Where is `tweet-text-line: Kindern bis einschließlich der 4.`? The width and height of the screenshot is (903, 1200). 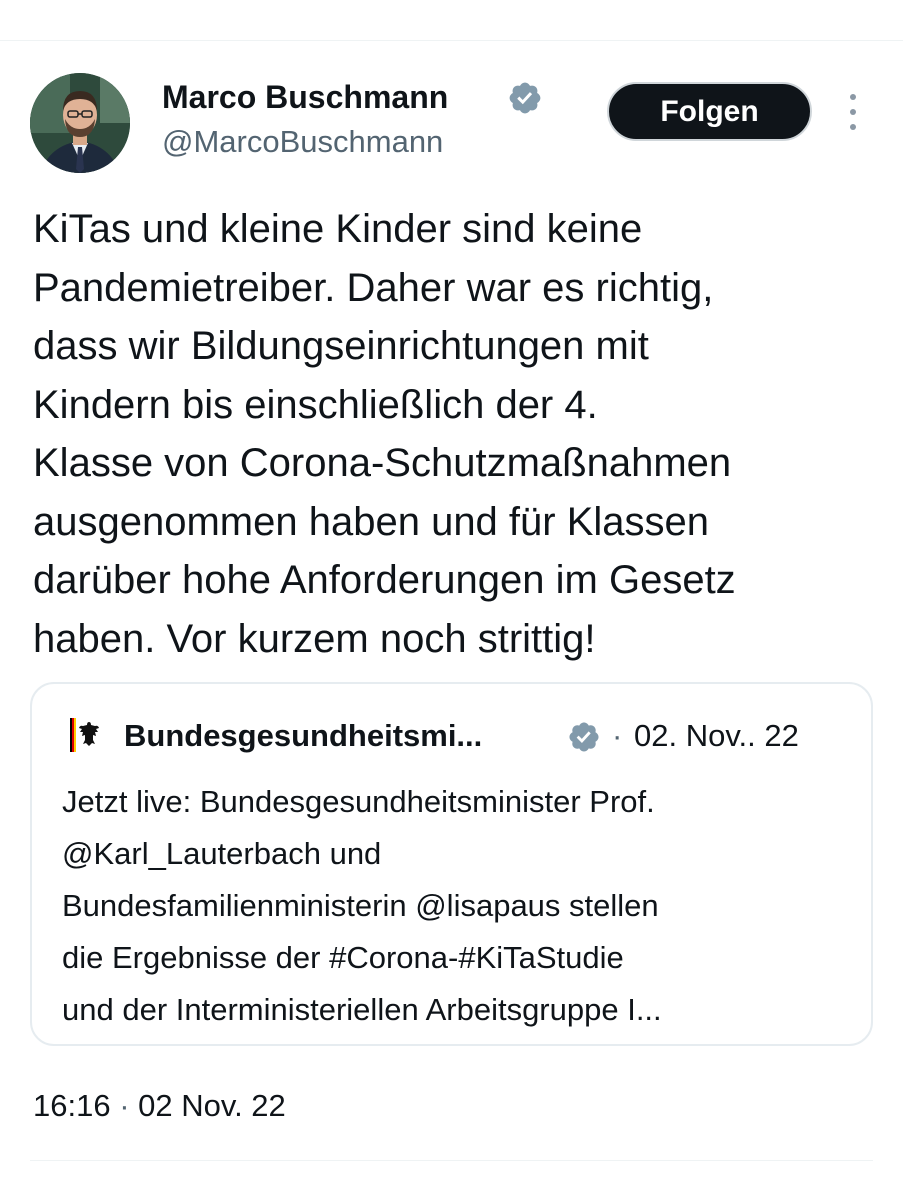 tweet-text-line: Kindern bis einschließlich der 4. is located at coordinates (315, 404).